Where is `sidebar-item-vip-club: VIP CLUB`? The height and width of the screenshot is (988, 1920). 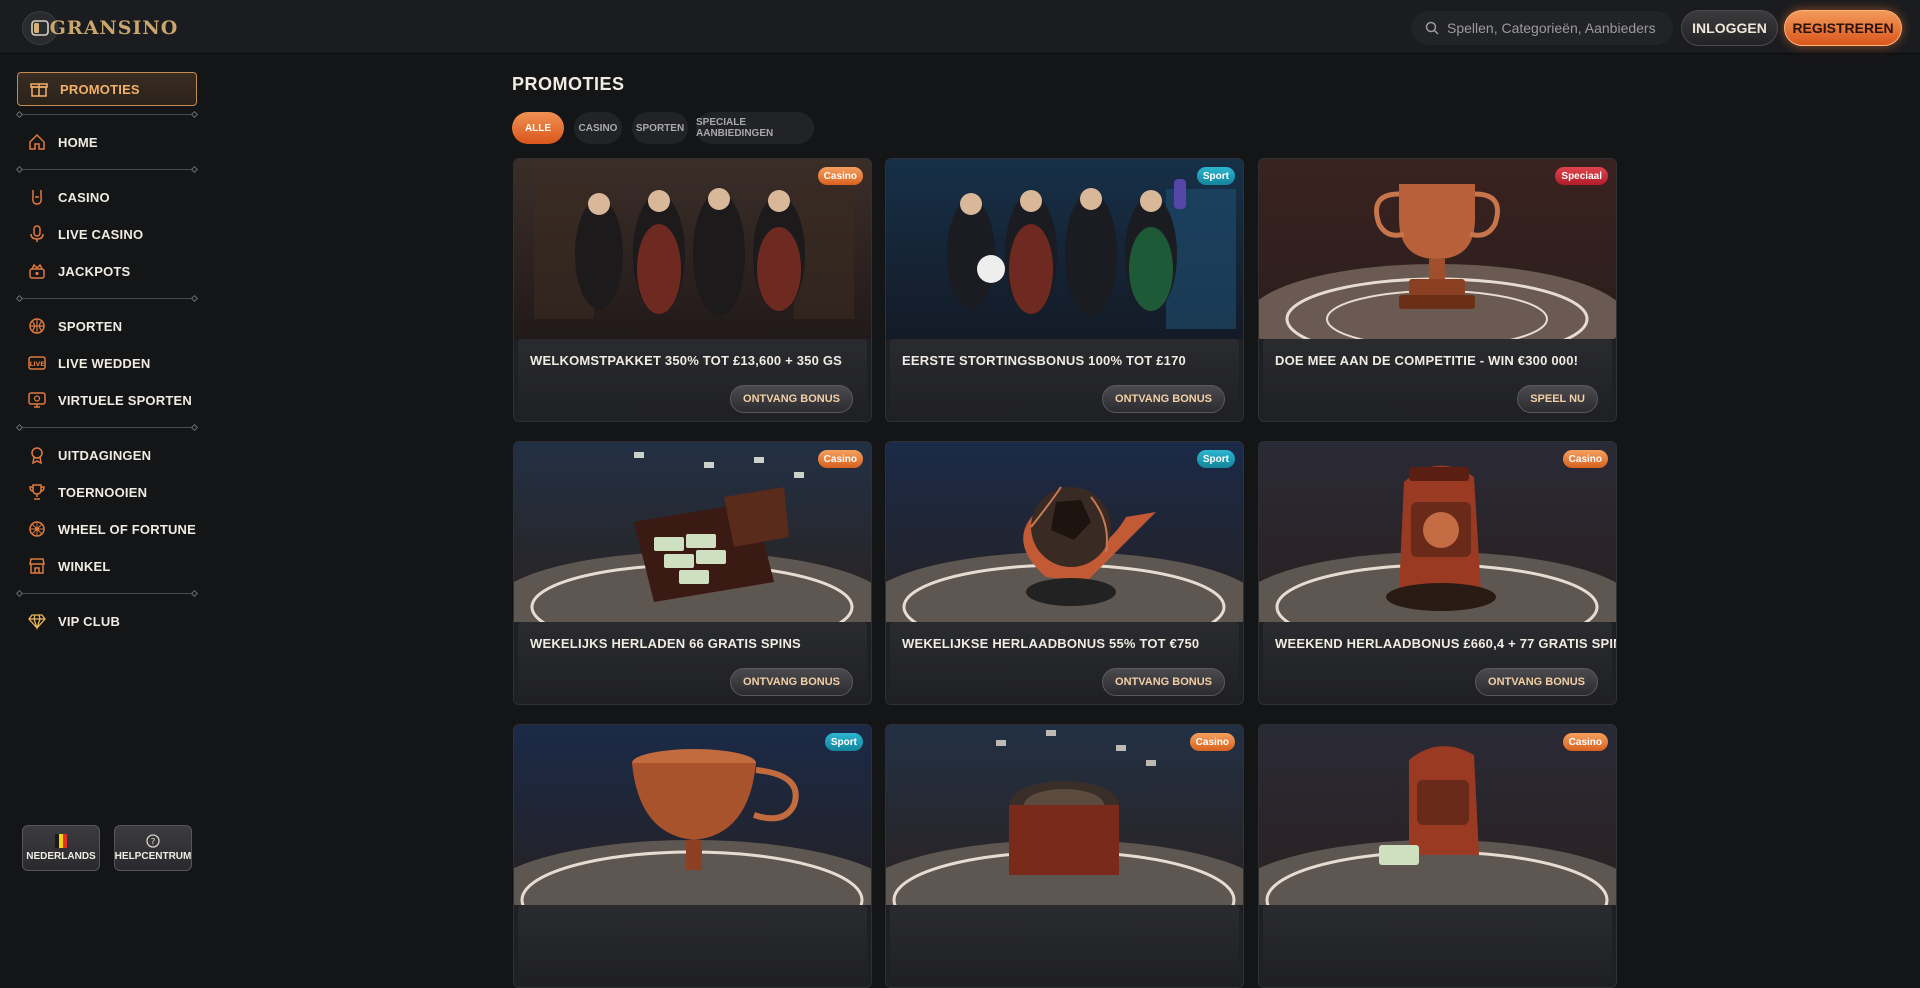 sidebar-item-vip-club: VIP CLUB is located at coordinates (107, 621).